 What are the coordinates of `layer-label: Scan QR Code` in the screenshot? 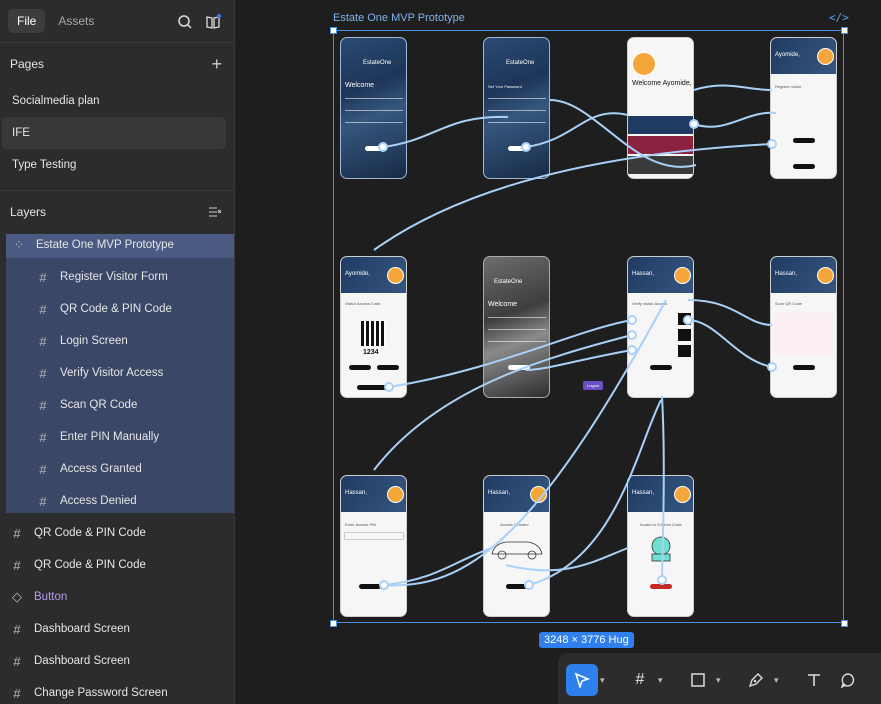 It's located at (99, 405).